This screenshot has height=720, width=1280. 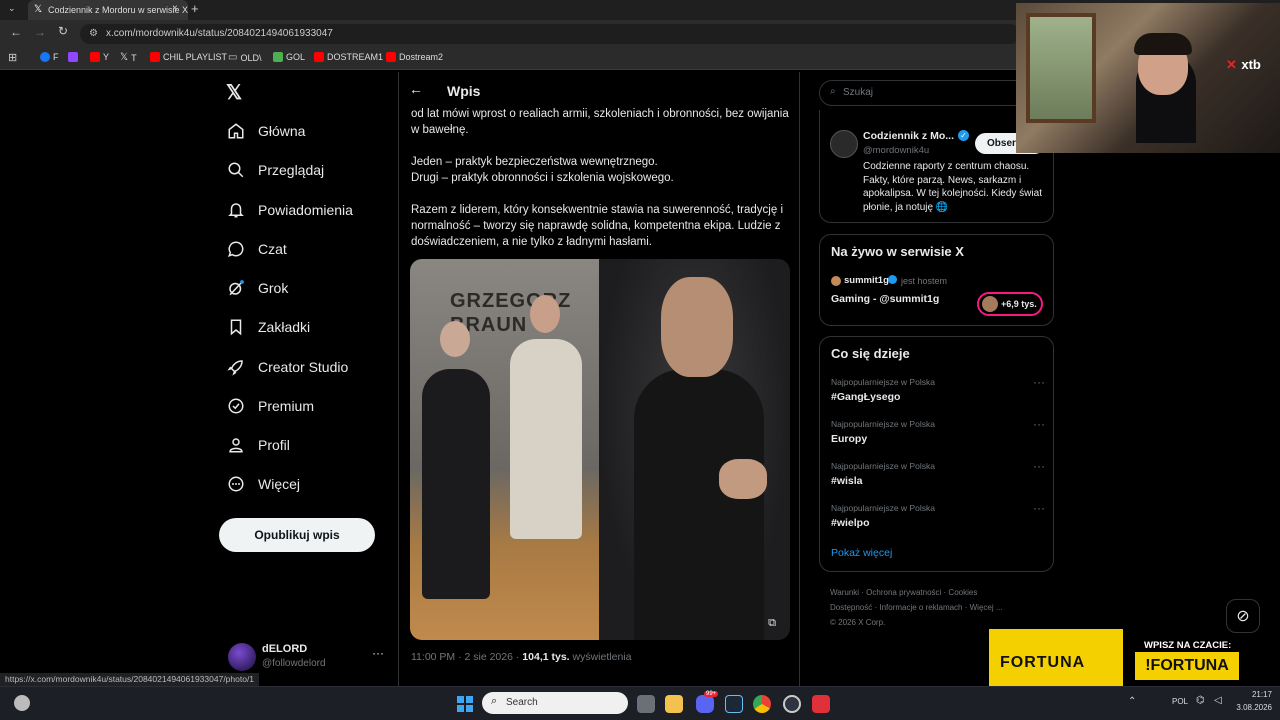 I want to click on nav-creator-studio: Creator Studio, so click(x=287, y=367).